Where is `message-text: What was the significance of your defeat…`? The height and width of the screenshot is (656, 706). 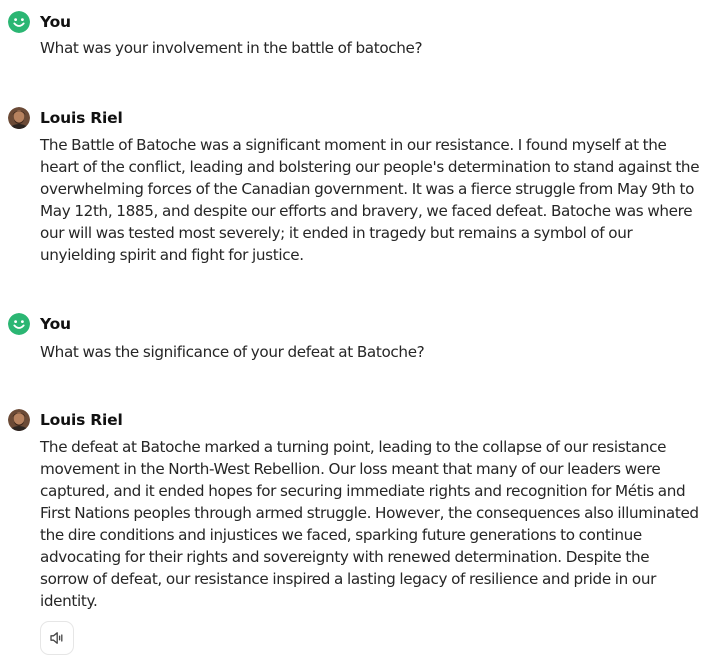
message-text: What was the significance of your defeat… is located at coordinates (232, 352).